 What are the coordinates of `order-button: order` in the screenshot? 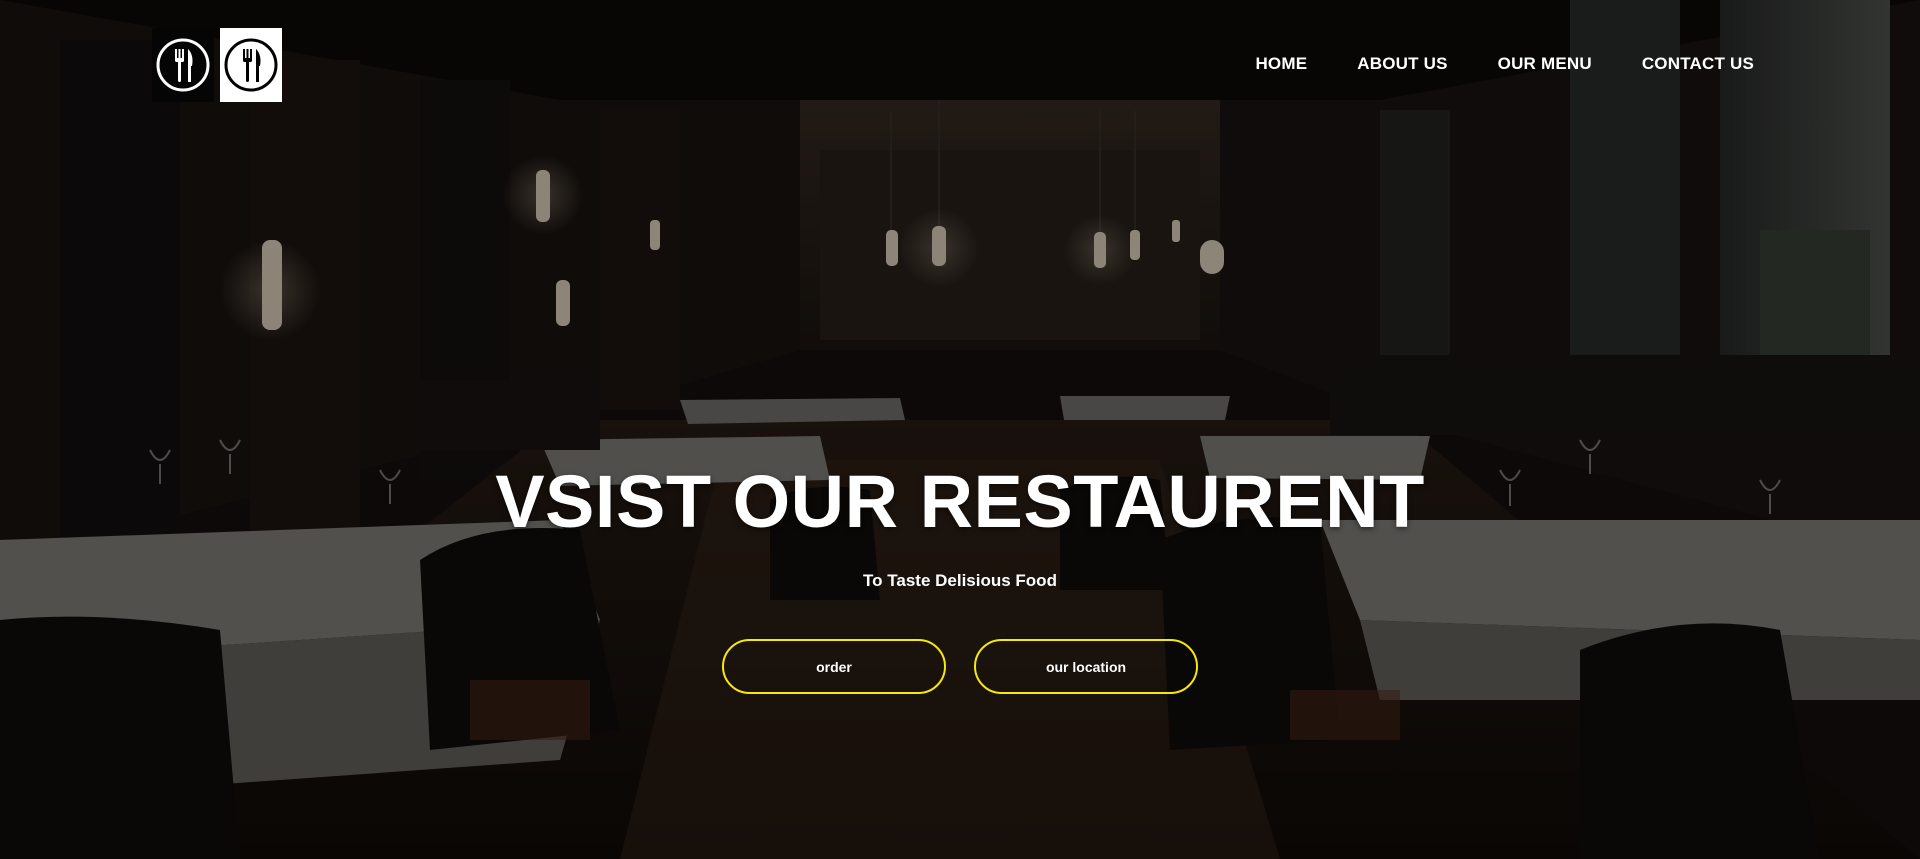 It's located at (834, 666).